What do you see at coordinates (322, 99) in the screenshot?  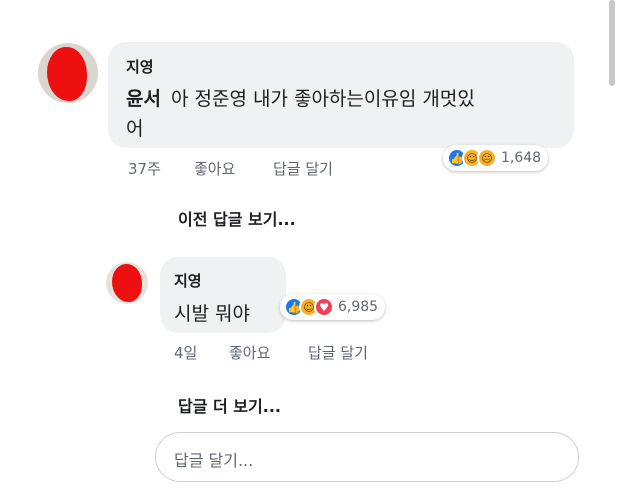 I see `comment-body: 아 정준영 내가 좋아하는이유임 개멋있` at bounding box center [322, 99].